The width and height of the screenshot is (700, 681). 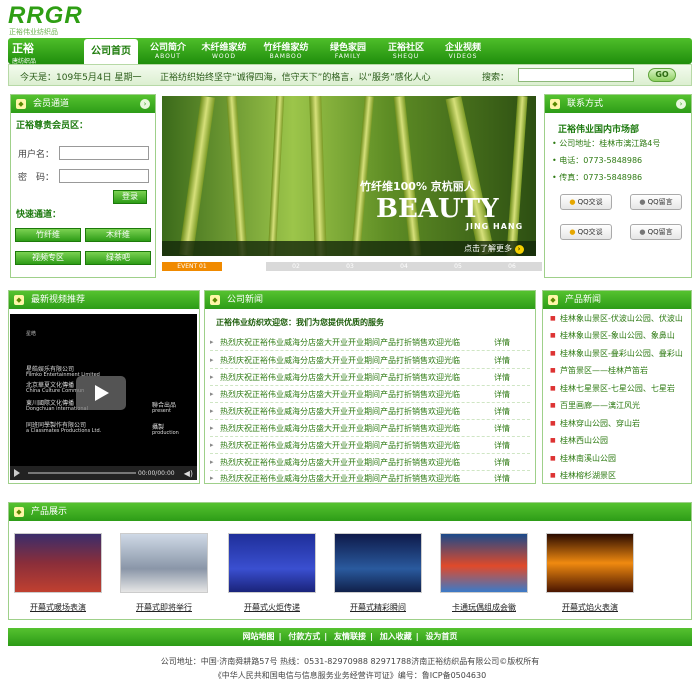 What do you see at coordinates (662, 75) in the screenshot?
I see `search-go-button: GO` at bounding box center [662, 75].